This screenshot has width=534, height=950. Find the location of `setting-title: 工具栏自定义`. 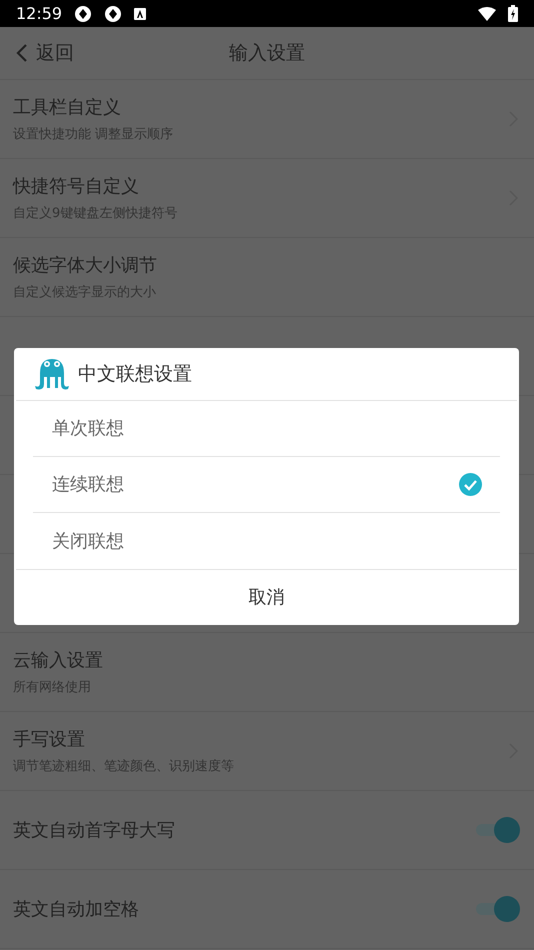

setting-title: 工具栏自定义 is located at coordinates (67, 108).